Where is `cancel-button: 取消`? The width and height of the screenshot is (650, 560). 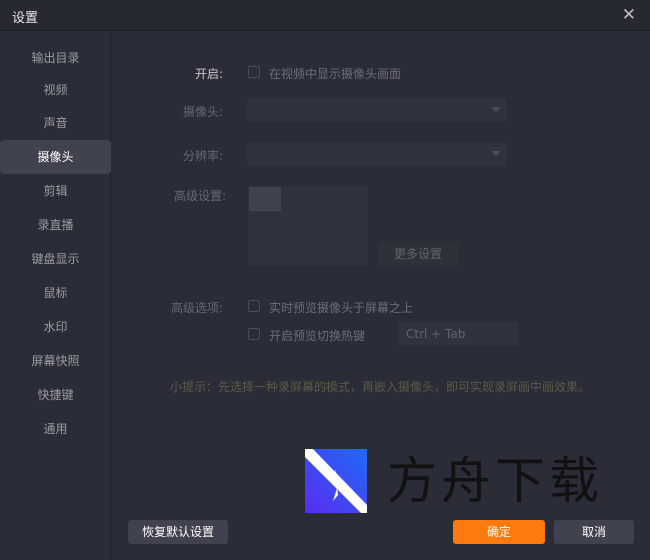
cancel-button: 取消 is located at coordinates (594, 532).